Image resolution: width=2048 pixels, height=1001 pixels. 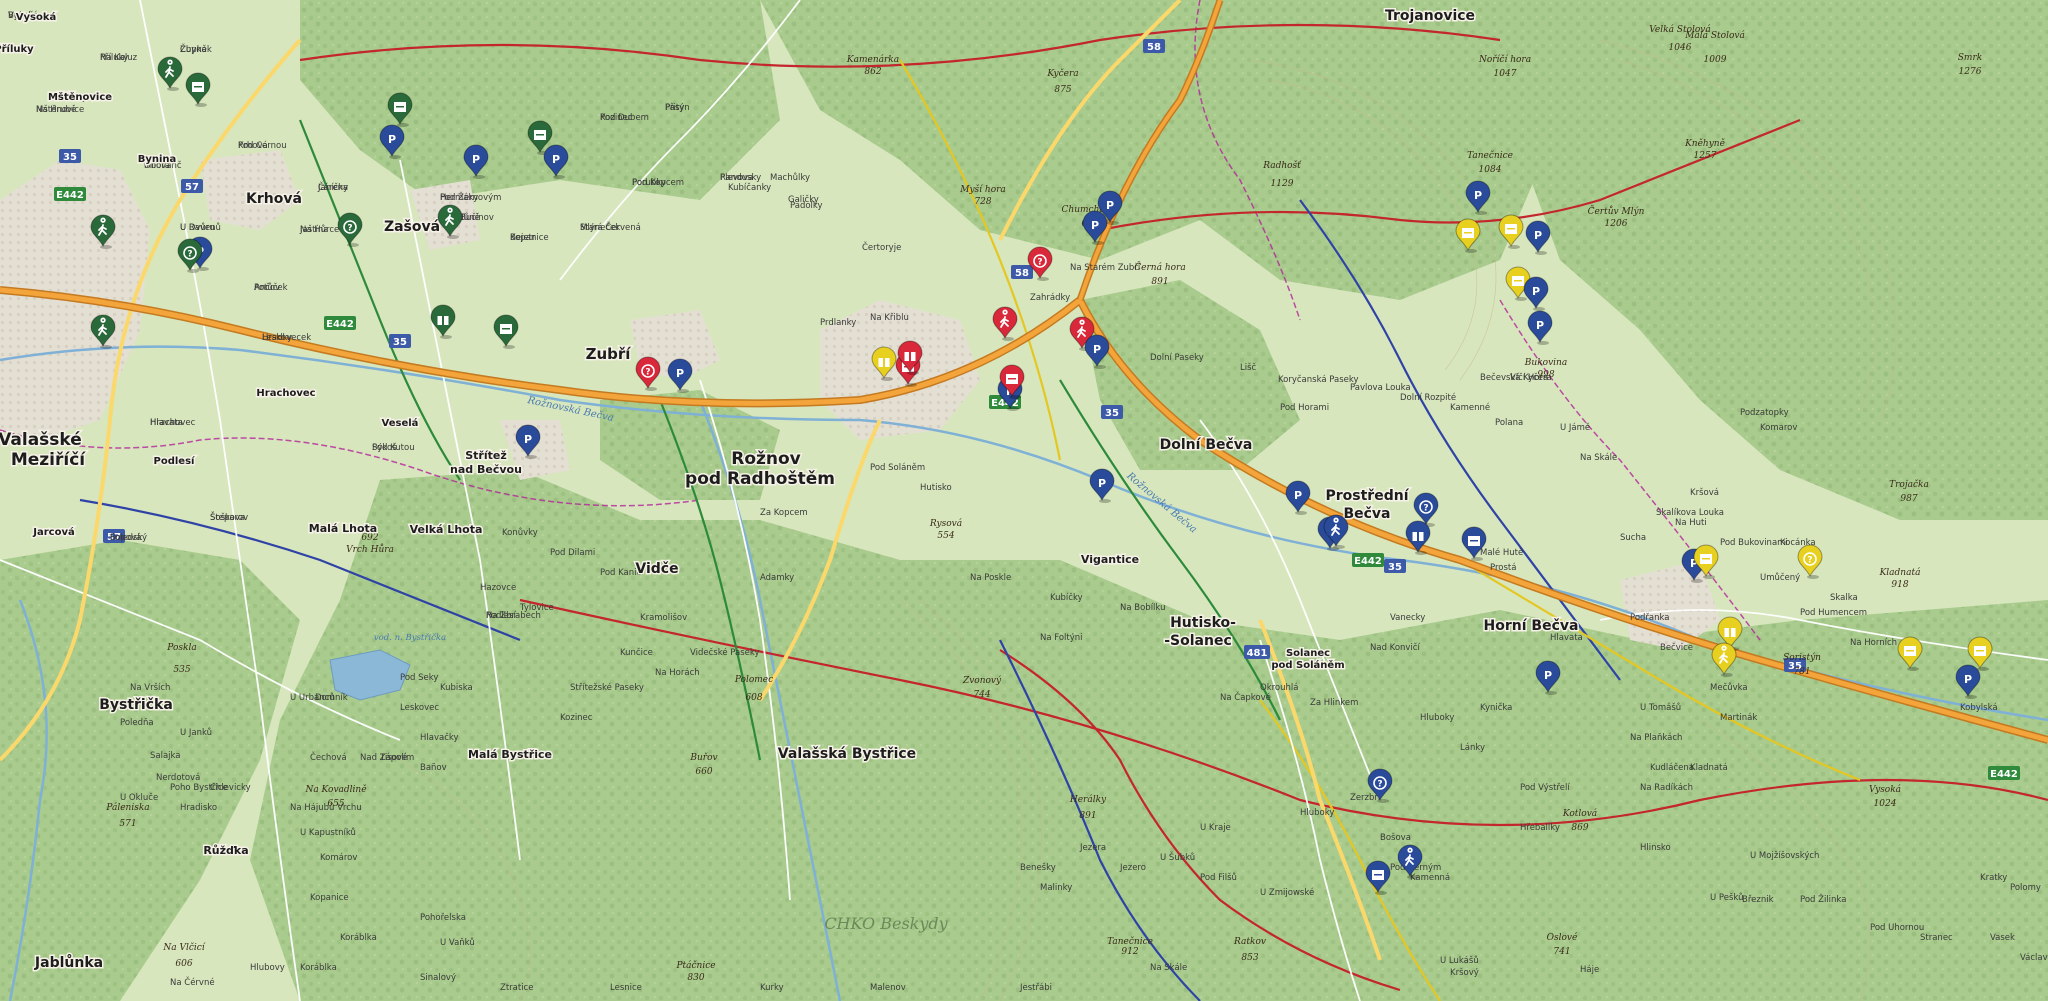 What do you see at coordinates (838, 323) in the screenshot?
I see `locality-label: Prdlanky` at bounding box center [838, 323].